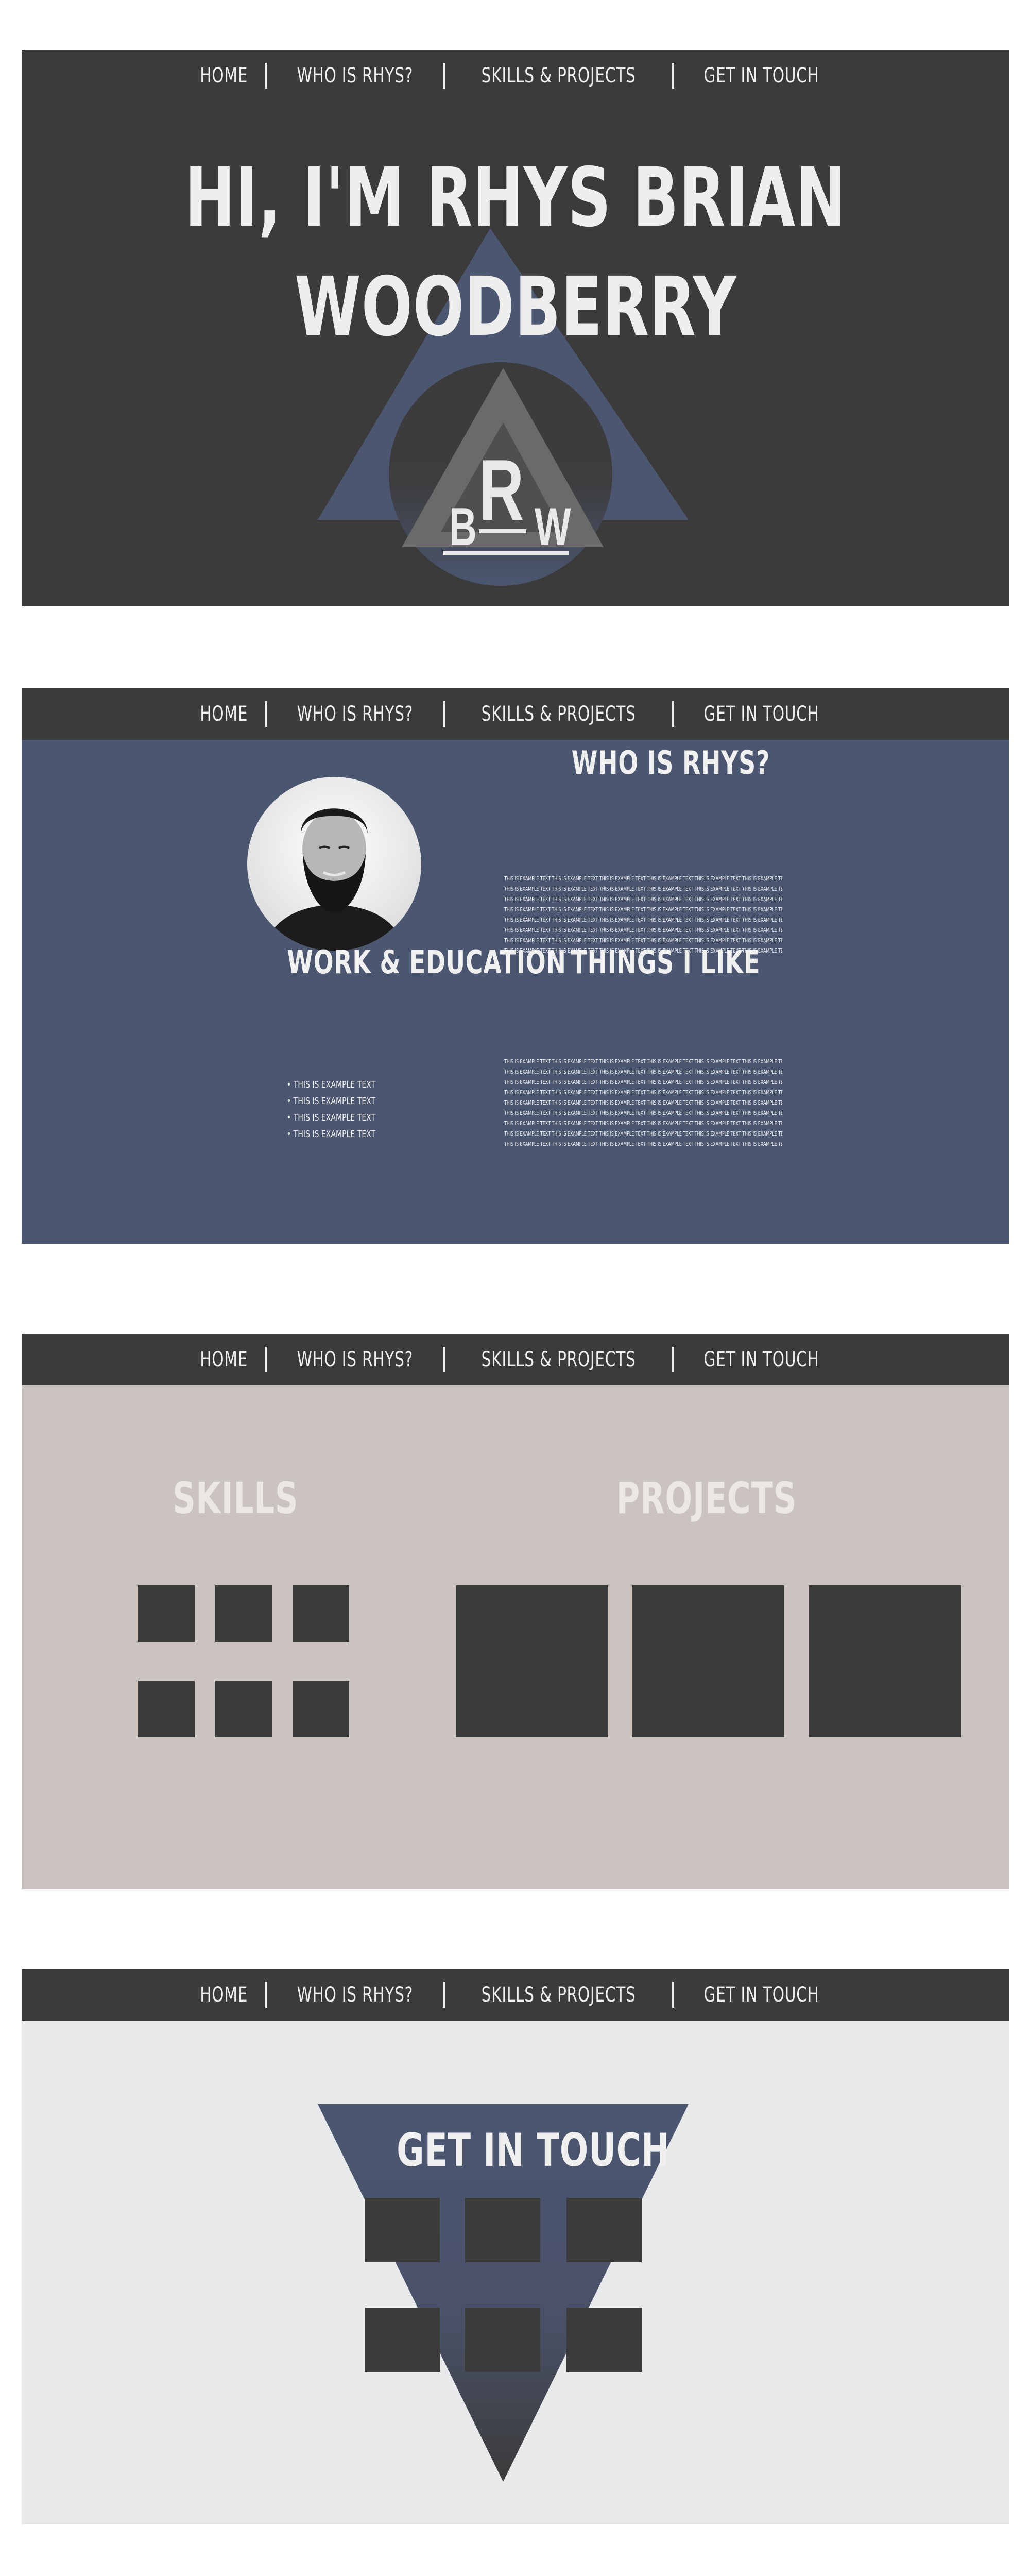 The width and height of the screenshot is (1030, 2576). I want to click on things-i-like-heading: THINGS I LIKE, so click(665, 962).